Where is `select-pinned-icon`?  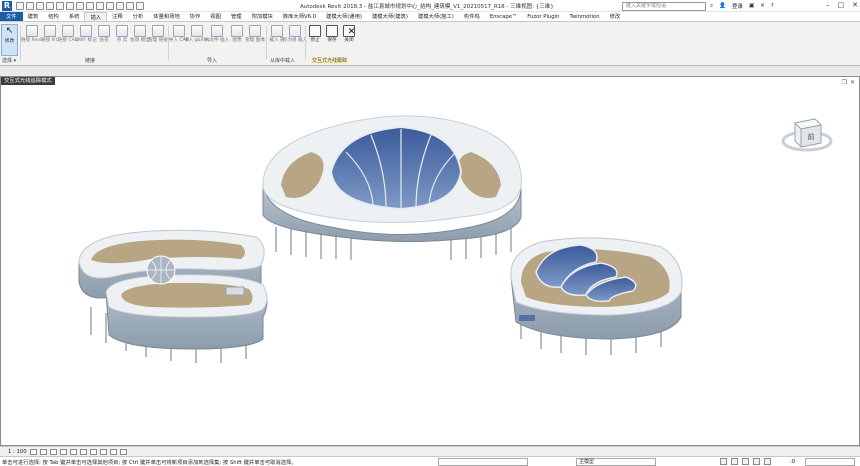 select-pinned-icon is located at coordinates (745, 461).